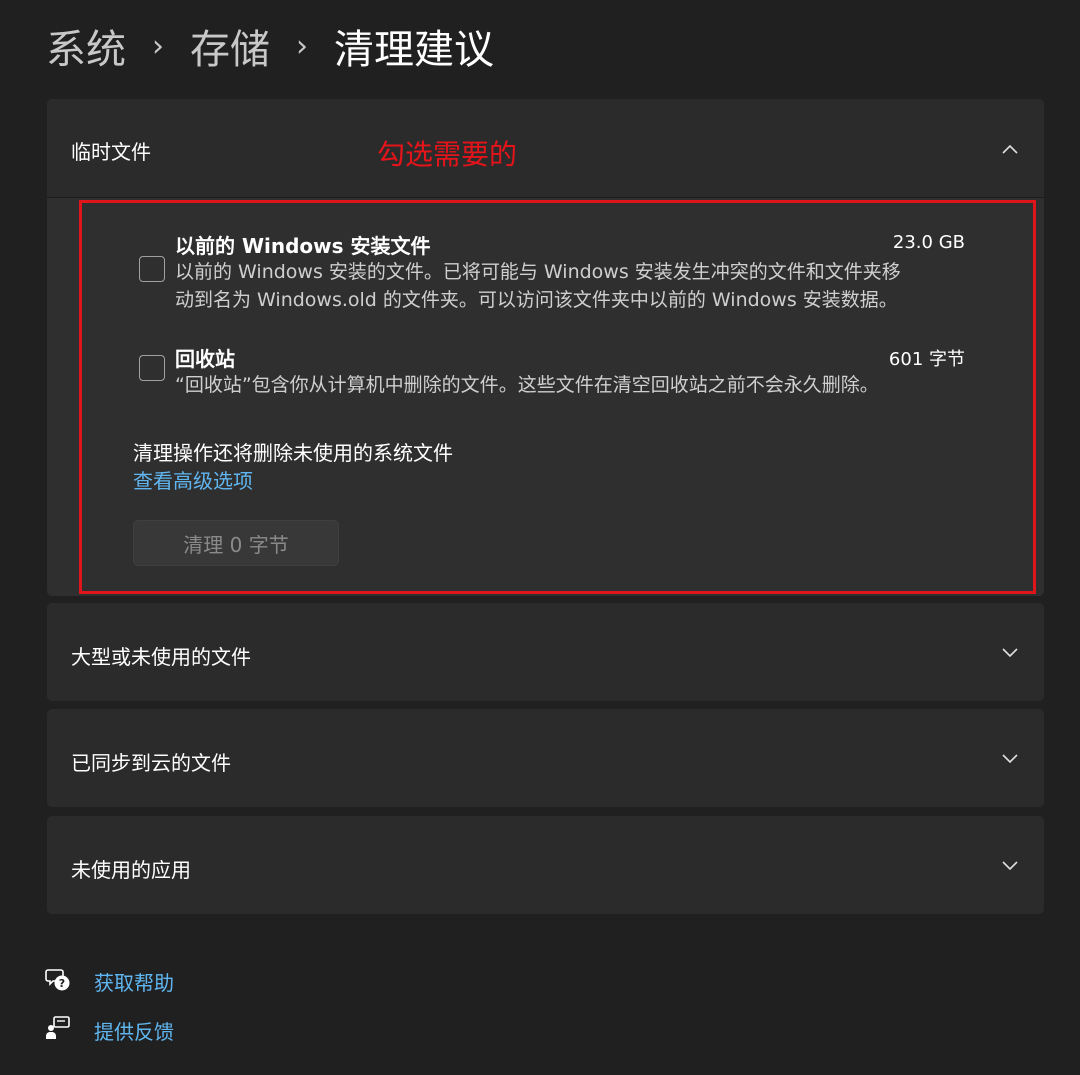 This screenshot has height=1075, width=1080. What do you see at coordinates (205, 359) in the screenshot?
I see `recycle-bin-title: 回收站` at bounding box center [205, 359].